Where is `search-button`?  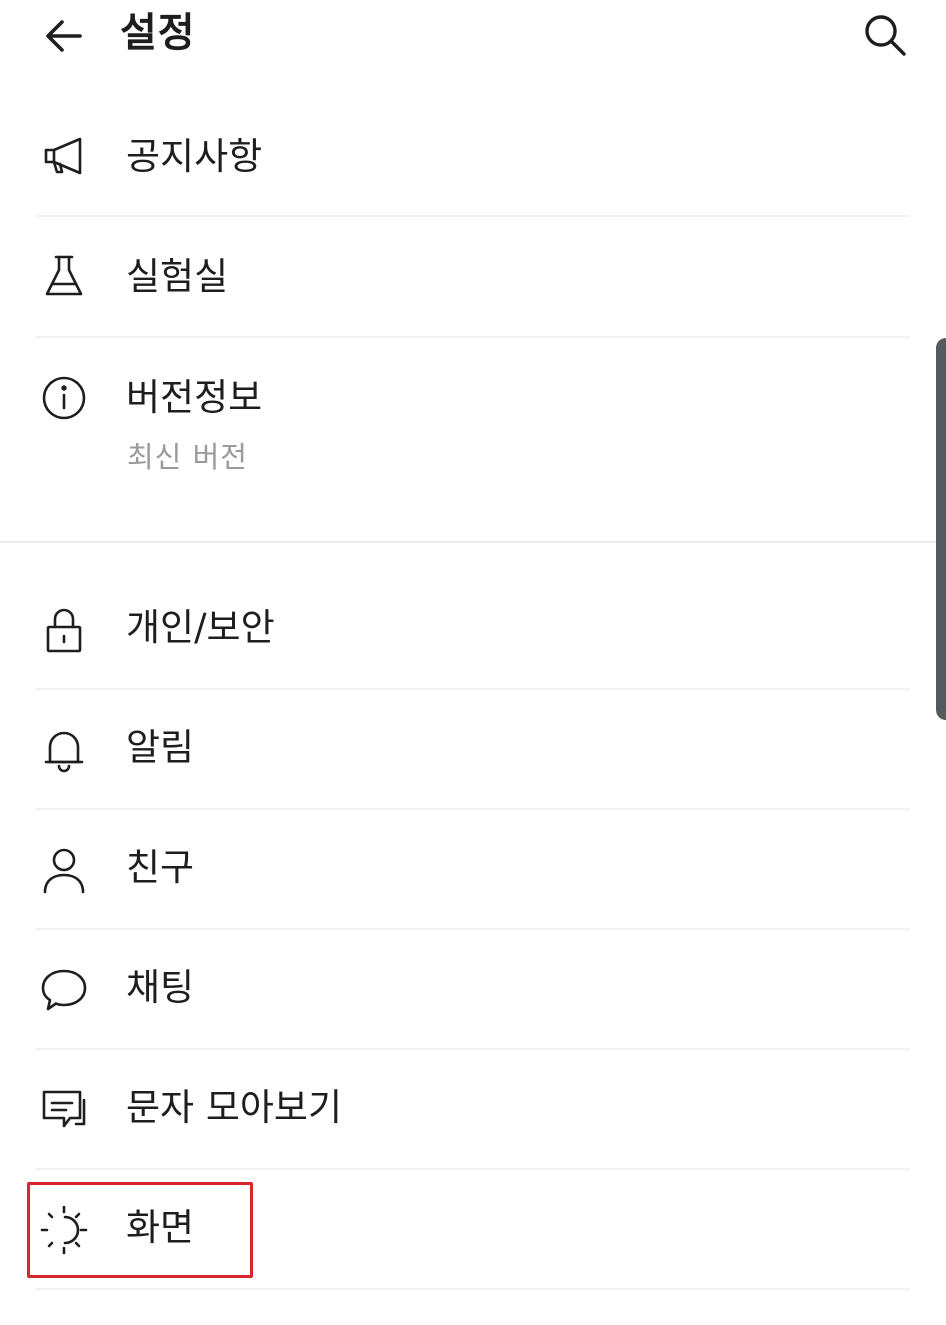 search-button is located at coordinates (885, 35).